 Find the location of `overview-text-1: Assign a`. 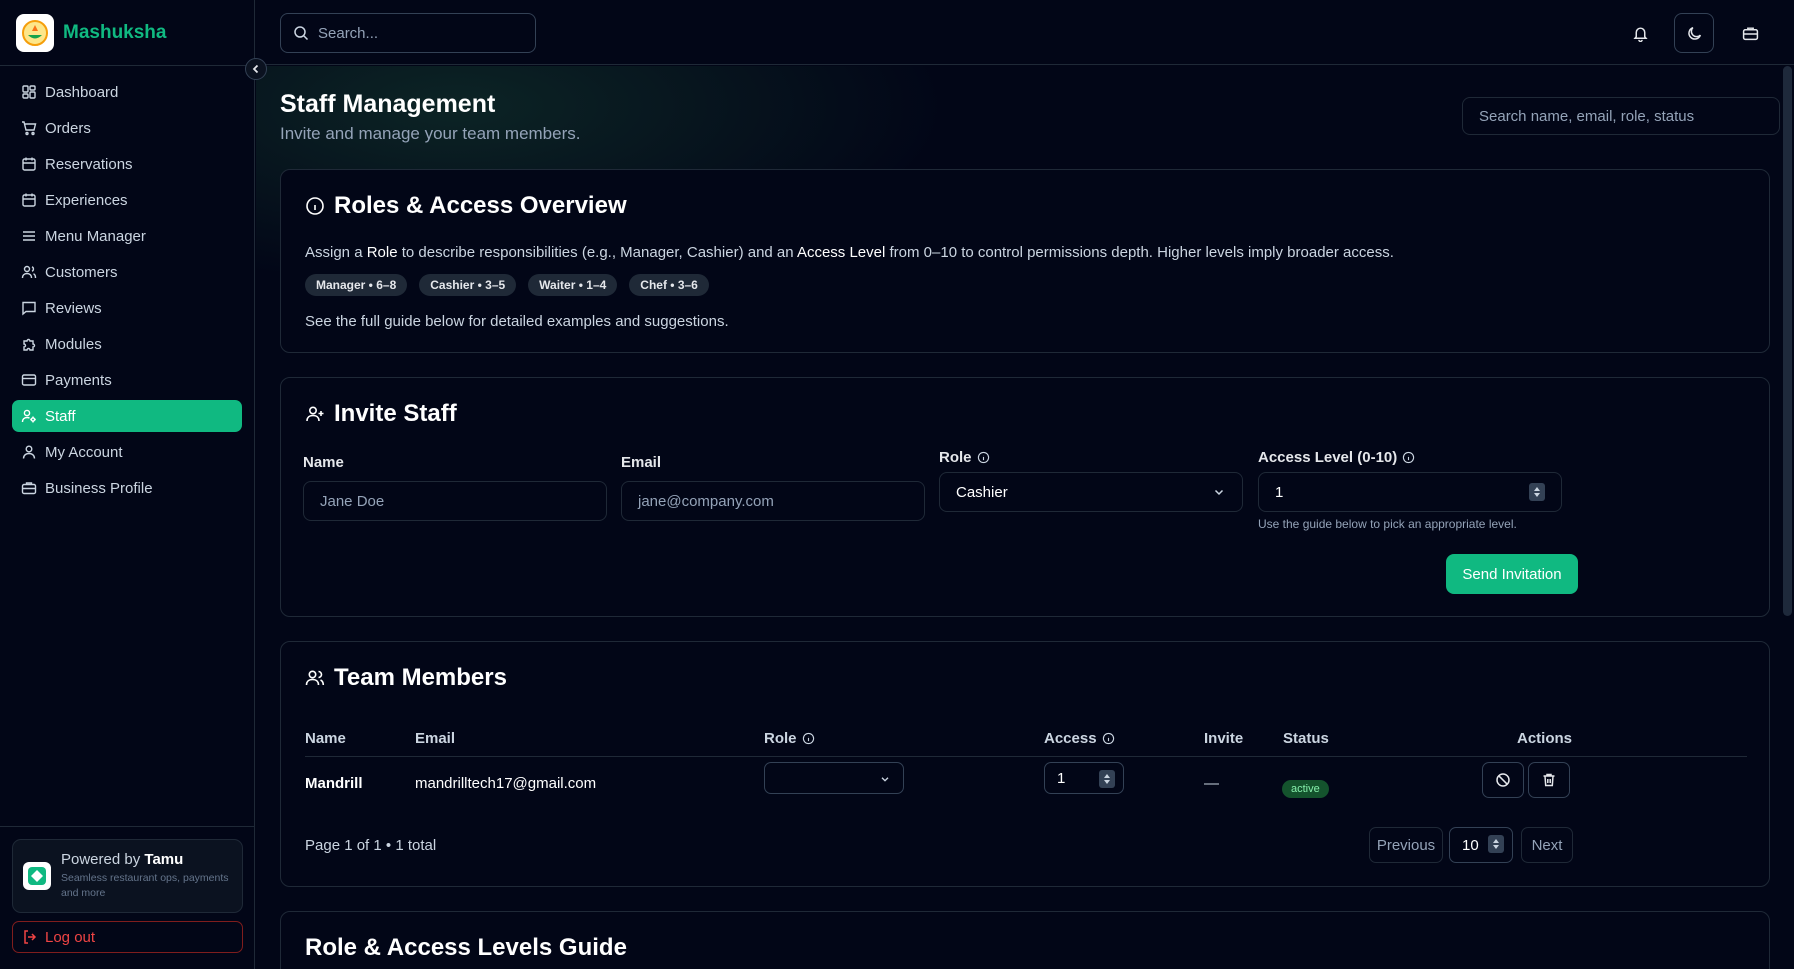

overview-text-1: Assign a is located at coordinates (336, 252).